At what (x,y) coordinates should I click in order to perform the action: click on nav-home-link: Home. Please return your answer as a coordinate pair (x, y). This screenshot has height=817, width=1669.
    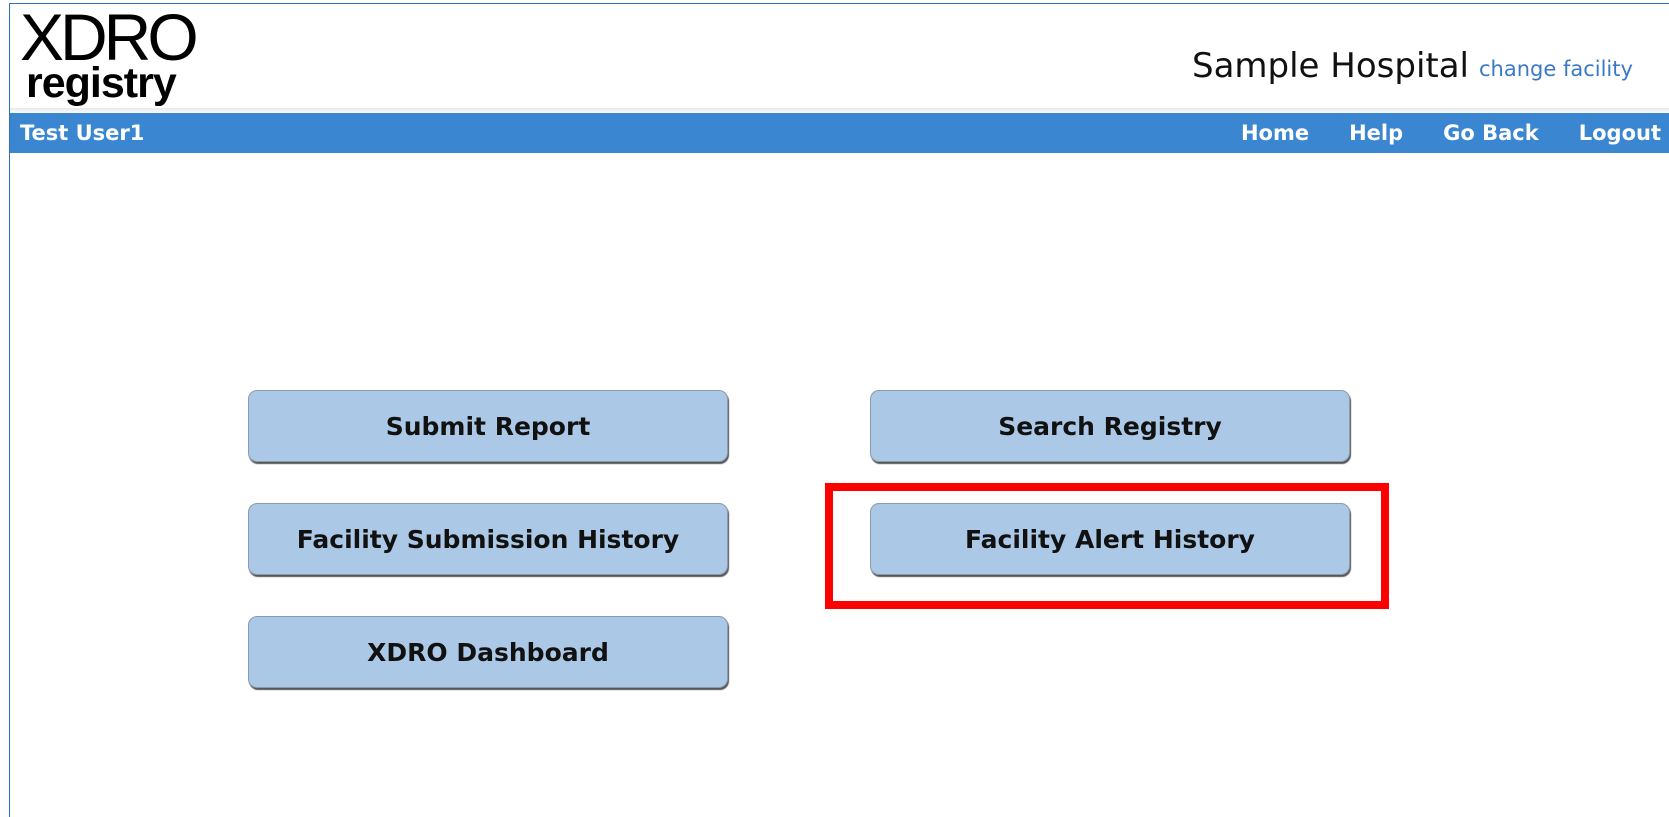
    Looking at the image, I should click on (1275, 133).